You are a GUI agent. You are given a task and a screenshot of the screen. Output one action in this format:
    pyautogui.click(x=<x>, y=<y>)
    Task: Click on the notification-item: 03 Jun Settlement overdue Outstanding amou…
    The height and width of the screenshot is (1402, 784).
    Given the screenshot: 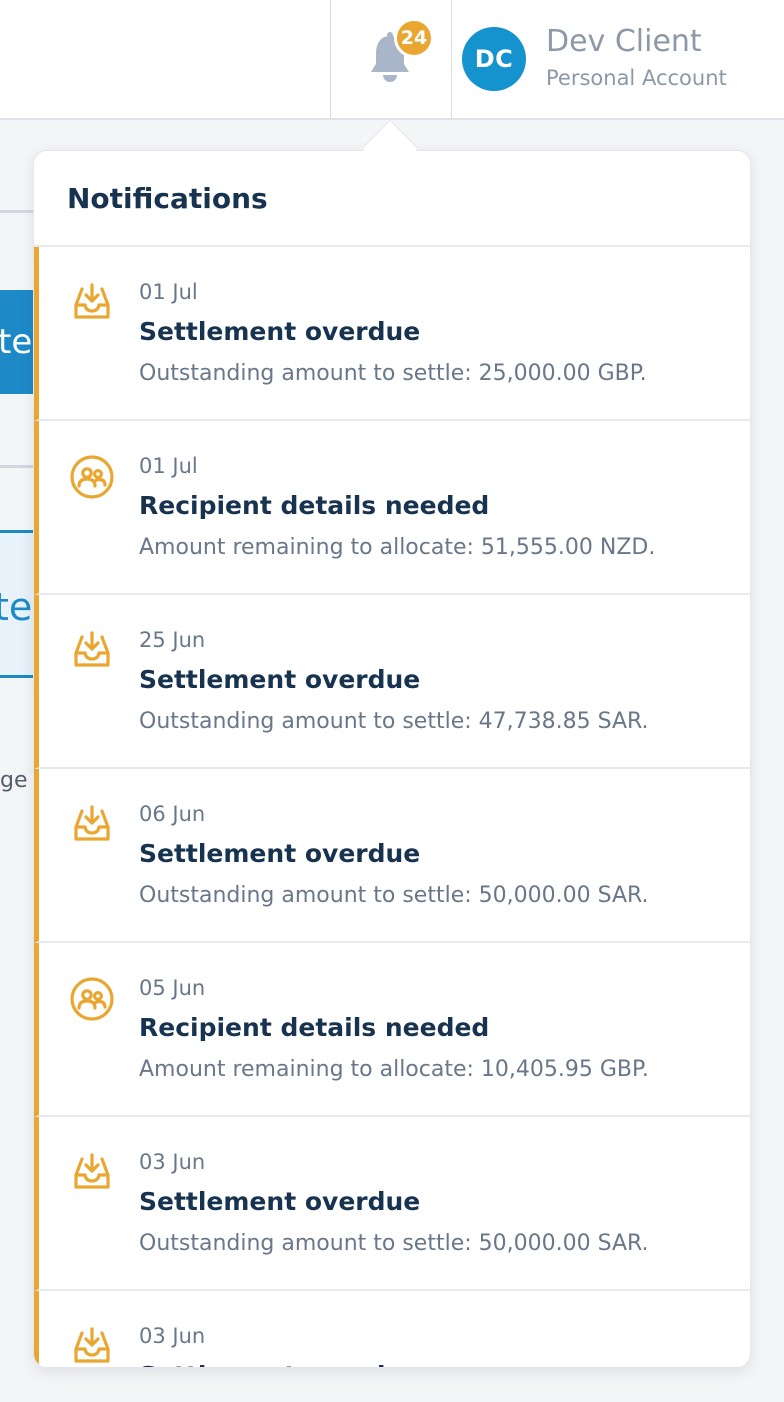 What is the action you would take?
    pyautogui.click(x=392, y=1204)
    